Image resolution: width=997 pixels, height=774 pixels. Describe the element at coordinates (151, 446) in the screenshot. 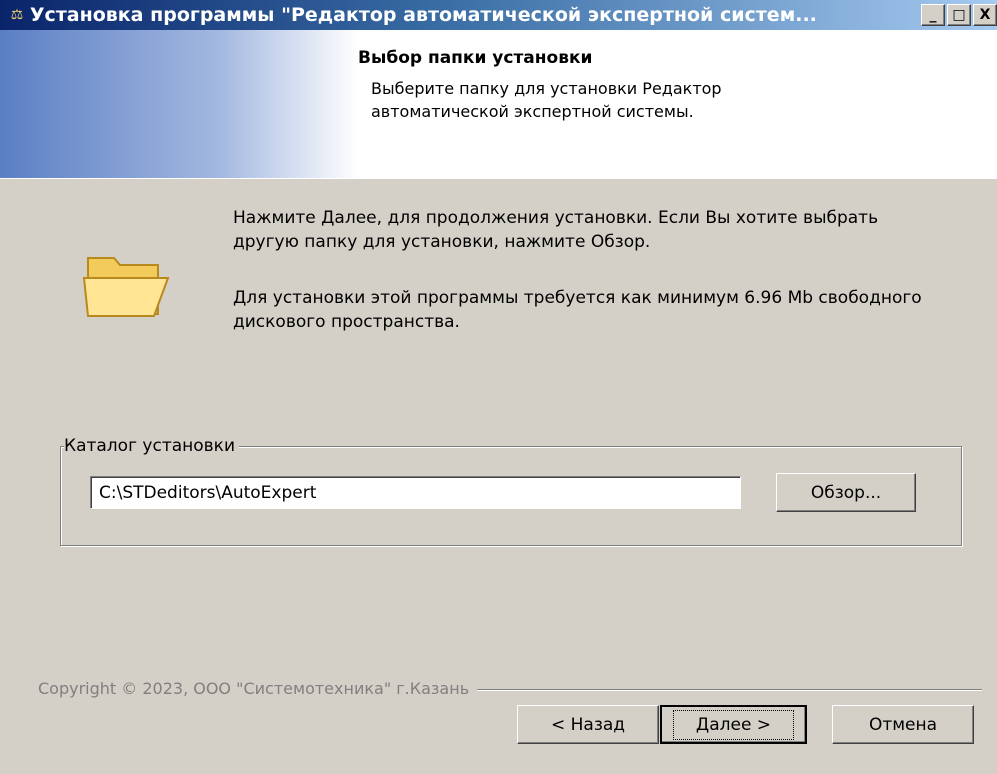

I see `install-dir-label: Каталог установки` at that location.